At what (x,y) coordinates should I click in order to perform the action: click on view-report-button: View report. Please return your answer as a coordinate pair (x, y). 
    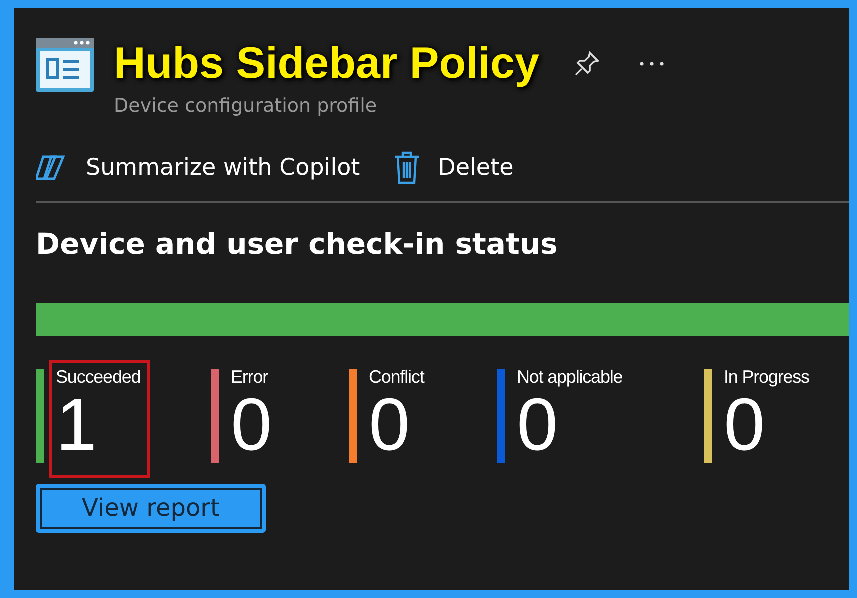
    Looking at the image, I should click on (151, 508).